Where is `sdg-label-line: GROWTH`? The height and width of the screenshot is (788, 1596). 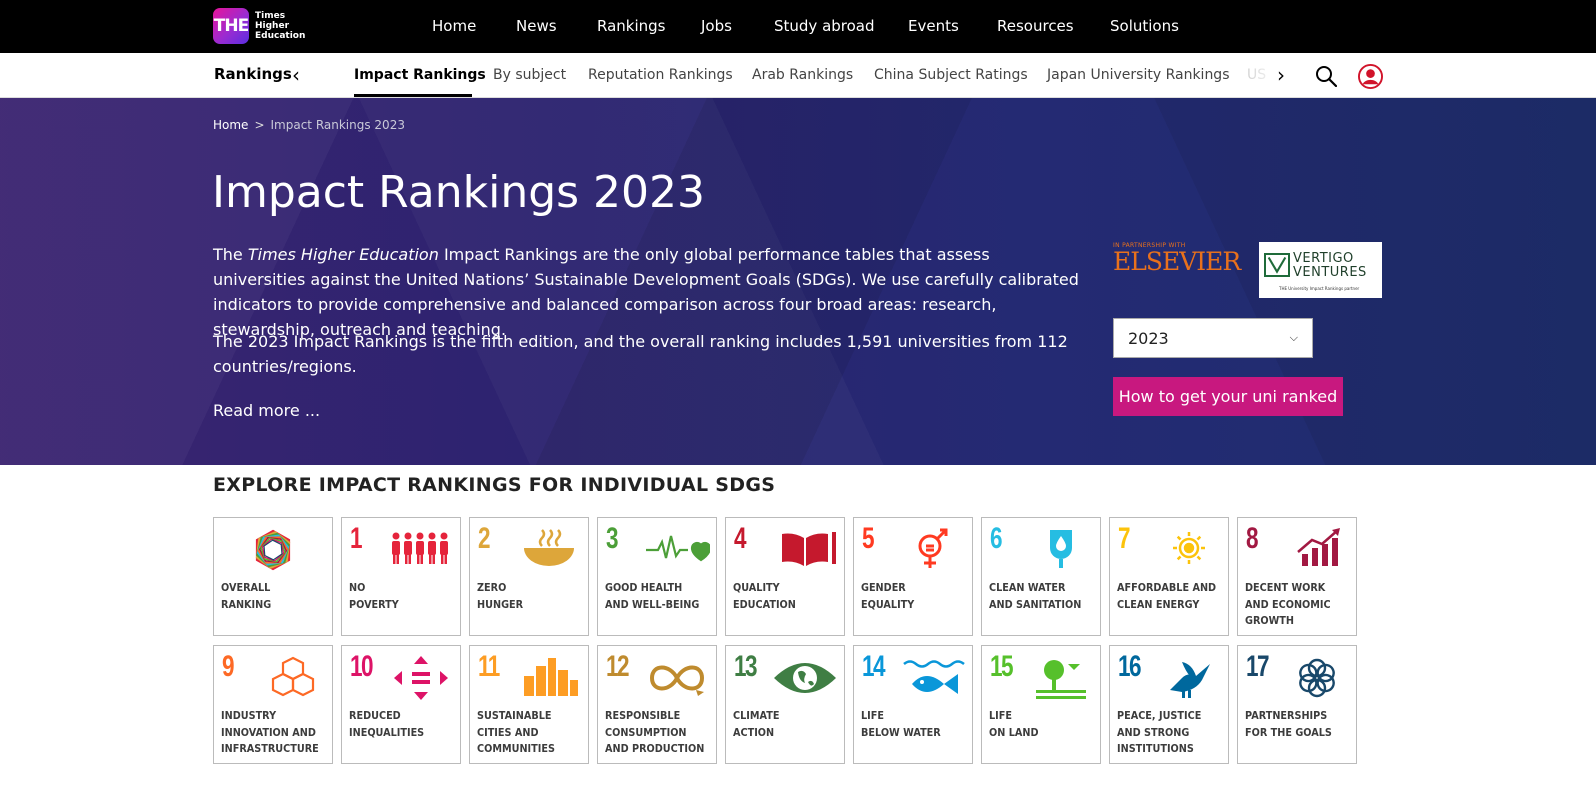 sdg-label-line: GROWTH is located at coordinates (1270, 620).